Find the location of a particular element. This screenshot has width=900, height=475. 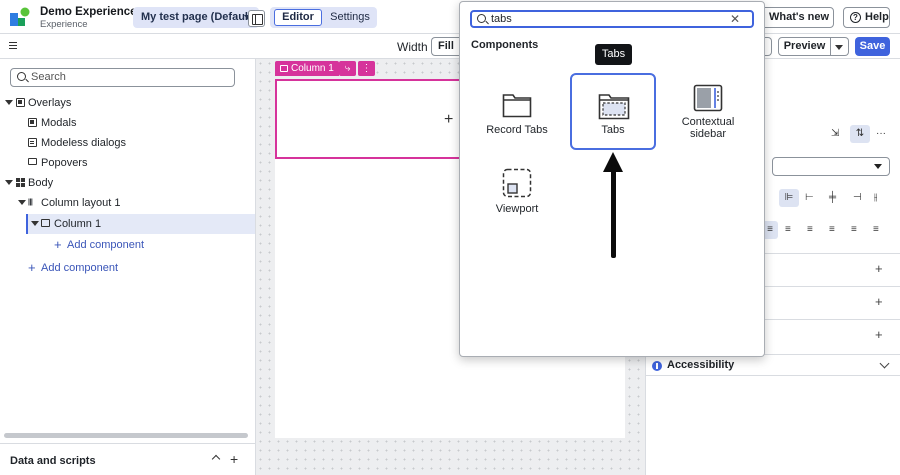

tree-item-label: Popovers is located at coordinates (64, 163).